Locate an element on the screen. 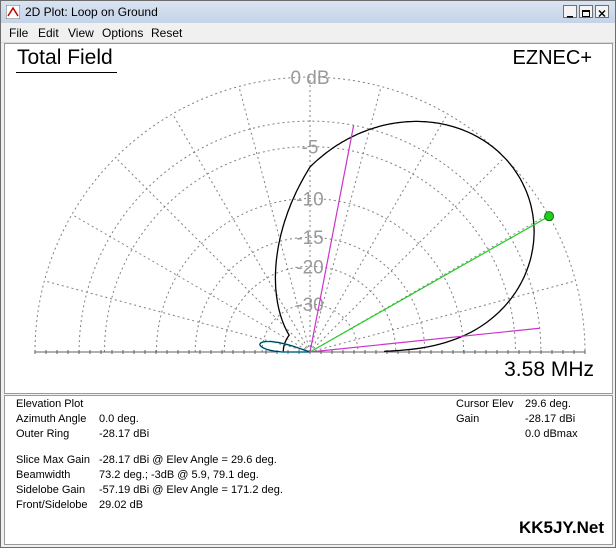 This screenshot has width=616, height=548. ring-label: -20 is located at coordinates (309, 267).